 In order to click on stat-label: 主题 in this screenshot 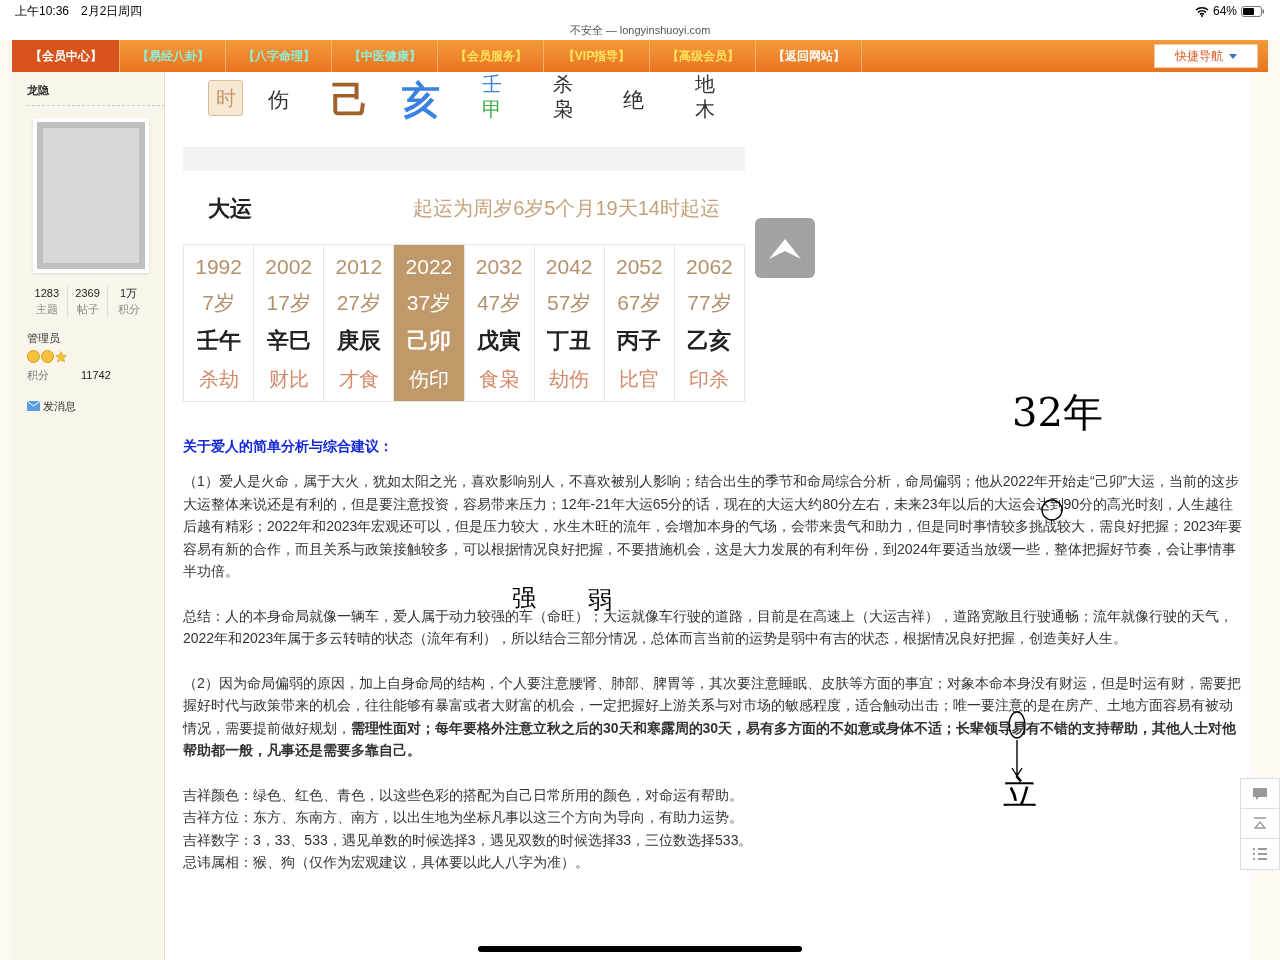, I will do `click(46, 309)`.